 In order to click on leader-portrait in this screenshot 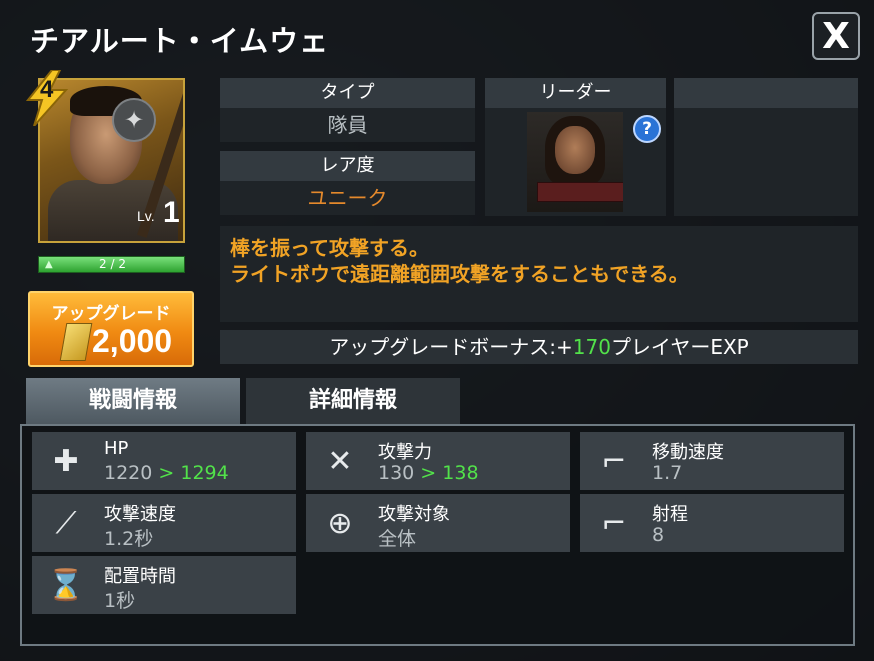, I will do `click(575, 162)`.